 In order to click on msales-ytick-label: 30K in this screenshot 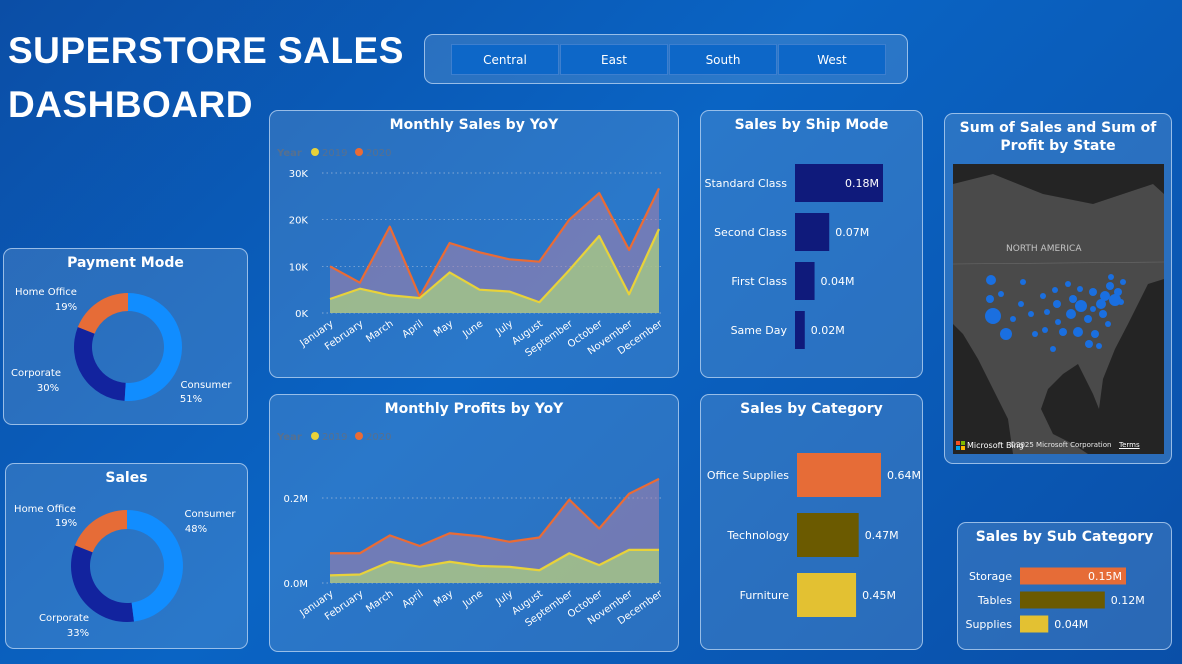, I will do `click(299, 174)`.